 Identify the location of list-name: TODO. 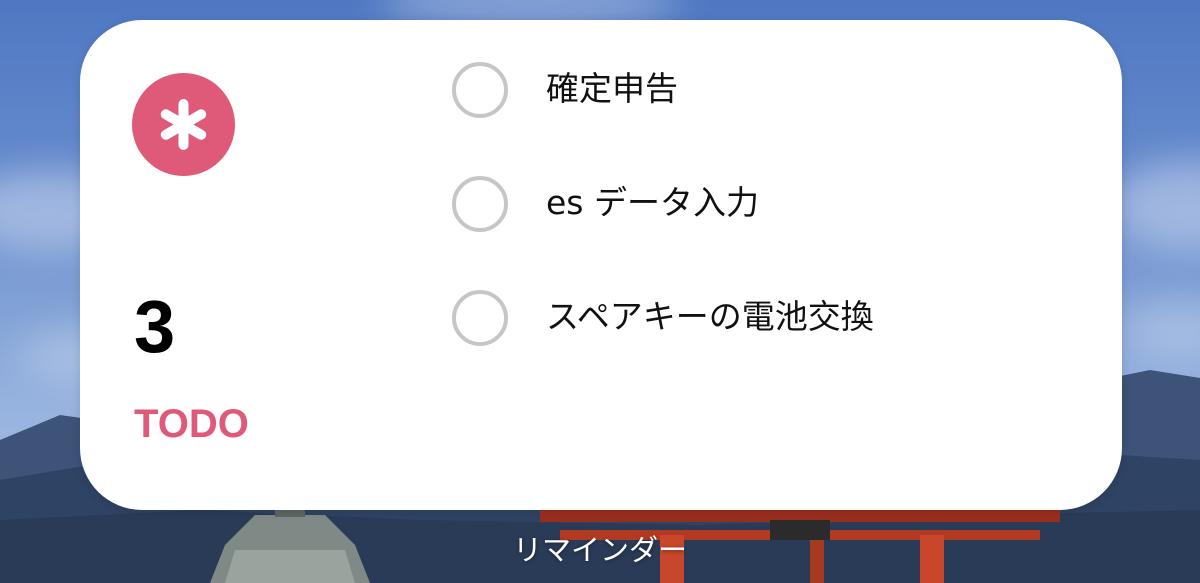
(191, 424).